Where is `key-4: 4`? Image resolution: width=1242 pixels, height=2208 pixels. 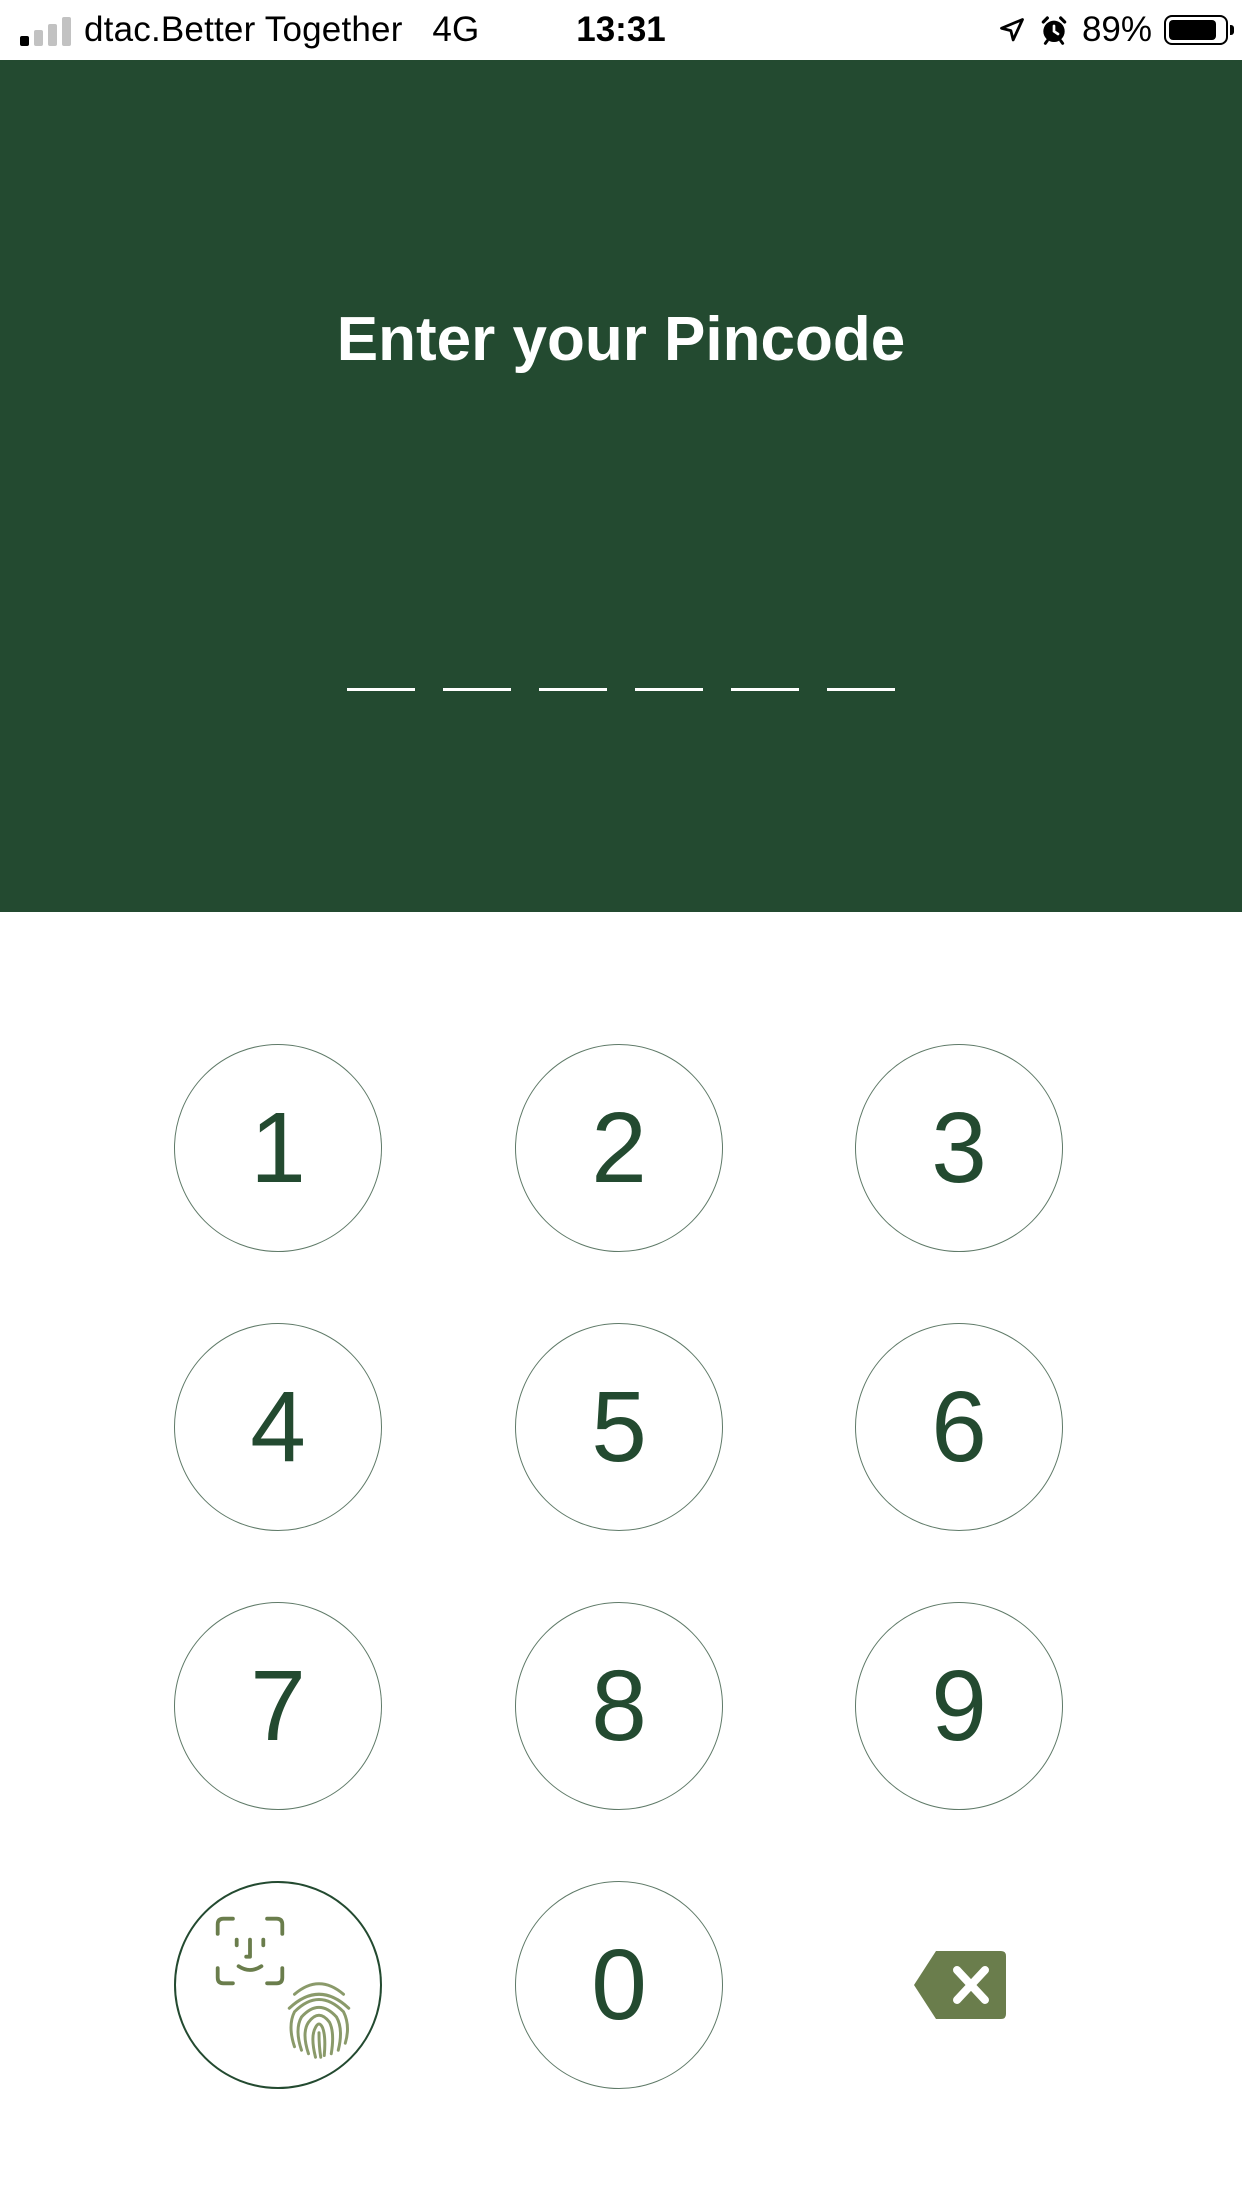 key-4: 4 is located at coordinates (278, 1427).